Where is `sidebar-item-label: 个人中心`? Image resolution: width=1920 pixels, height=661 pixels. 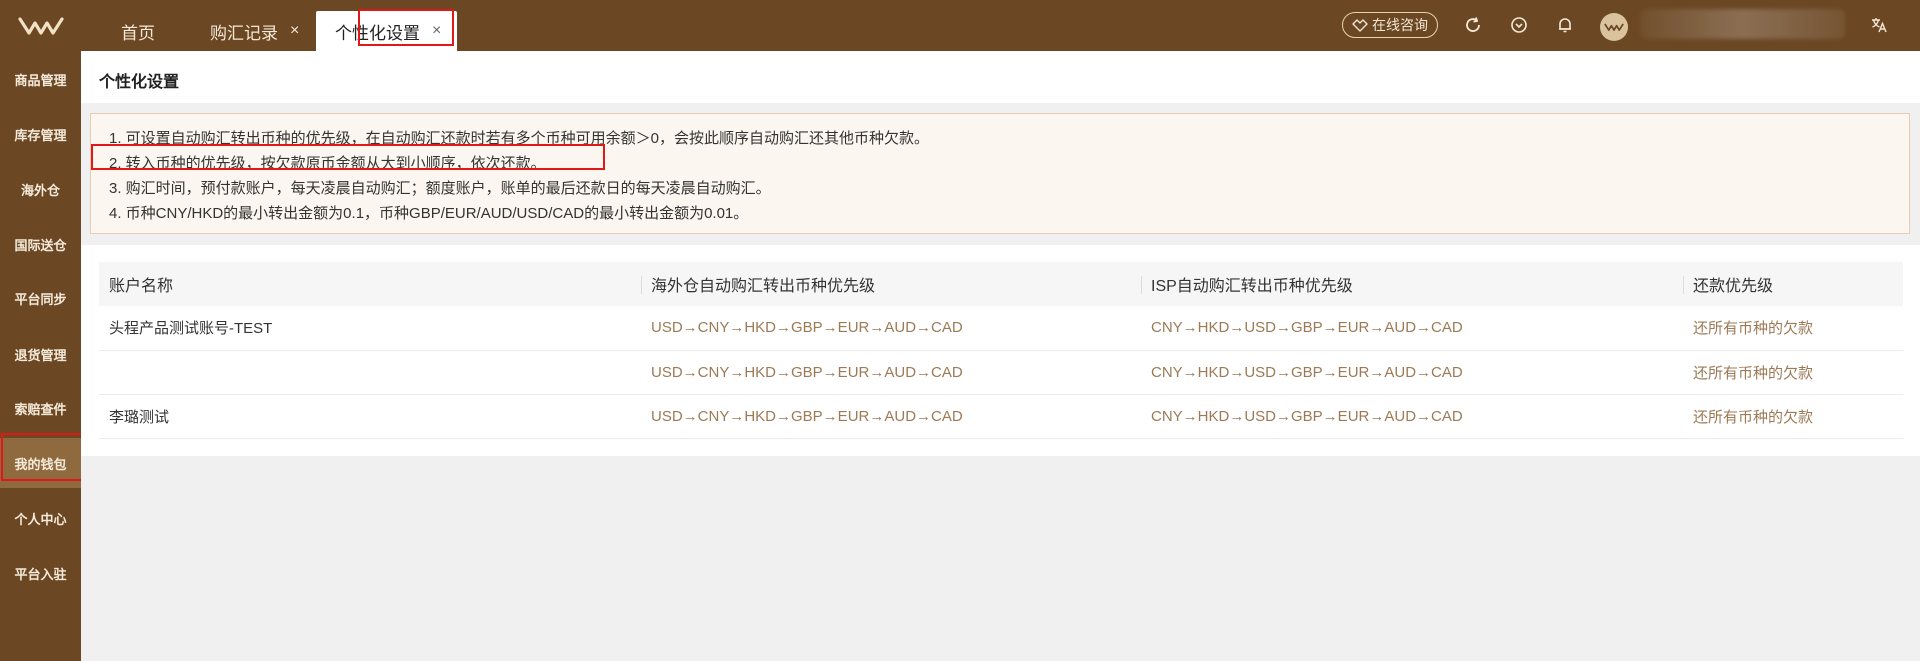 sidebar-item-label: 个人中心 is located at coordinates (40, 519).